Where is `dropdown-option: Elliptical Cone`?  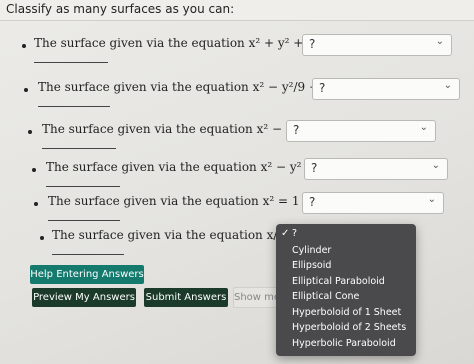
dropdown-option: Elliptical Cone is located at coordinates (325, 296).